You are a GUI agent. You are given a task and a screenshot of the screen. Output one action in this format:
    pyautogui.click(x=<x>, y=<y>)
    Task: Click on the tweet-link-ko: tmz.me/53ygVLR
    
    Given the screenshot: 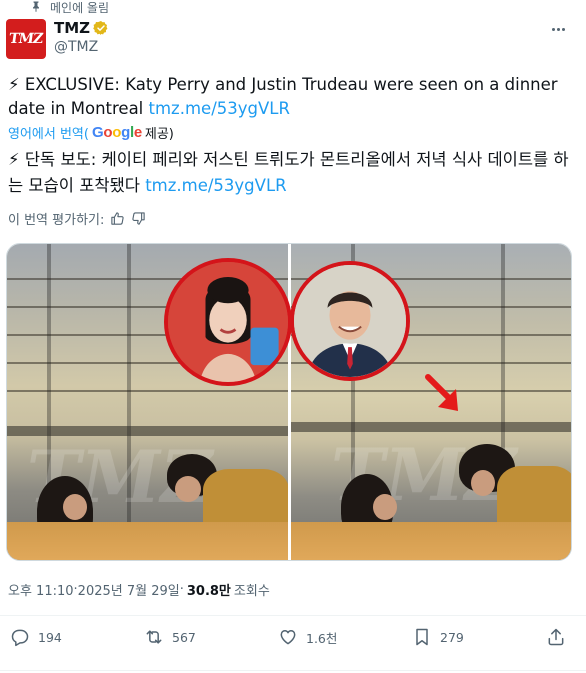 What is the action you would take?
    pyautogui.click(x=215, y=185)
    